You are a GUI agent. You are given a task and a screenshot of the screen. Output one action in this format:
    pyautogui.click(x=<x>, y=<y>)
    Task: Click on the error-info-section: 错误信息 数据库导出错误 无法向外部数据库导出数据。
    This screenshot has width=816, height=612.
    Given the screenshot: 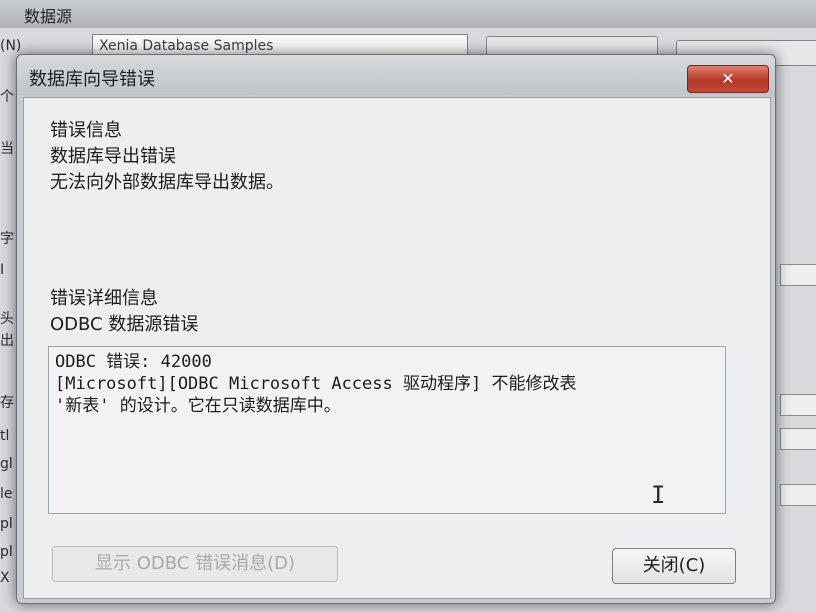 What is the action you would take?
    pyautogui.click(x=167, y=157)
    